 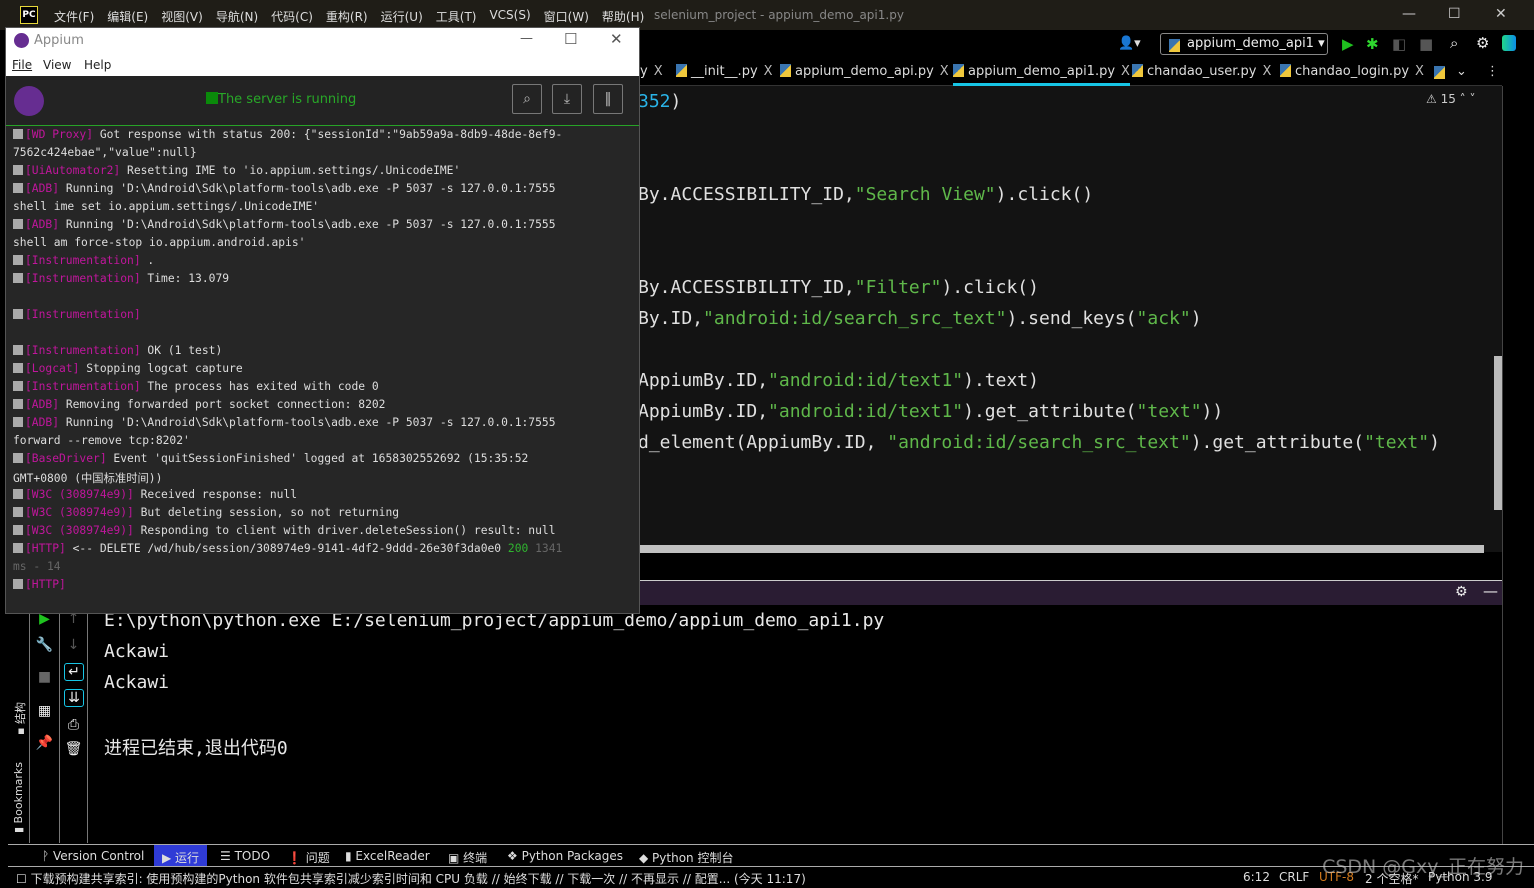 I want to click on debug-icon: ✱, so click(x=1372, y=44).